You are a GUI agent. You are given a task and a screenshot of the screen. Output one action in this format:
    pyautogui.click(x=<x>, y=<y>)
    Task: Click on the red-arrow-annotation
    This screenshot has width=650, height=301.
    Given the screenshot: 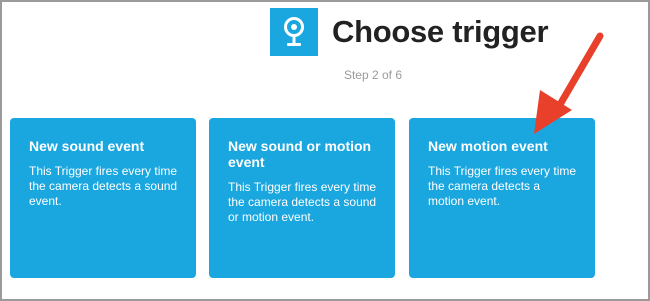 What is the action you would take?
    pyautogui.click(x=569, y=83)
    